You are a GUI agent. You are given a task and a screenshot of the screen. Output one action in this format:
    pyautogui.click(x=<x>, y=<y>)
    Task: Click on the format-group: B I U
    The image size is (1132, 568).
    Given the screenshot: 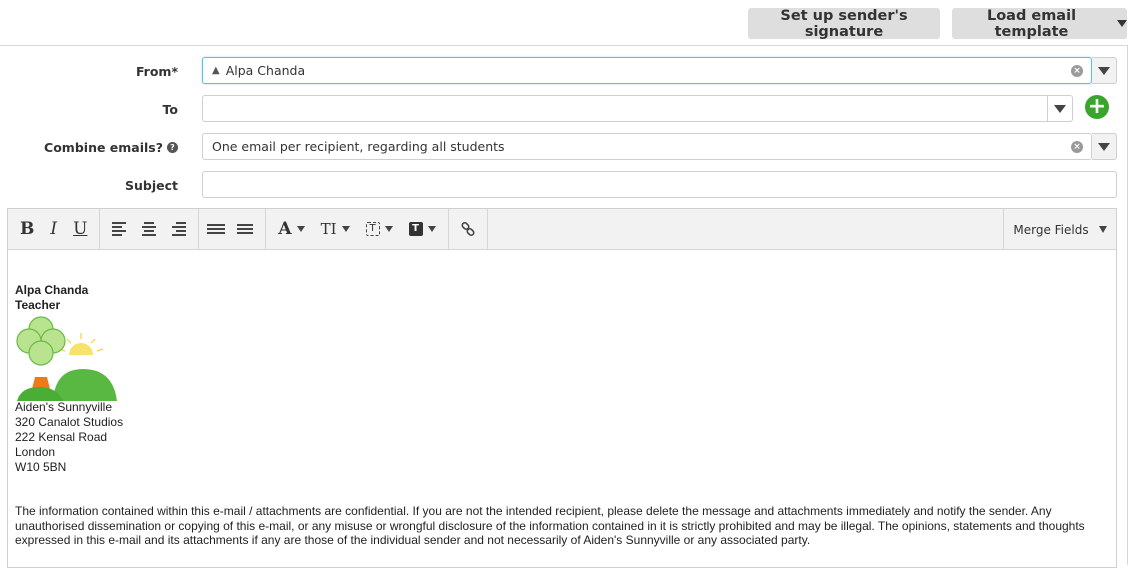 What is the action you would take?
    pyautogui.click(x=54, y=229)
    